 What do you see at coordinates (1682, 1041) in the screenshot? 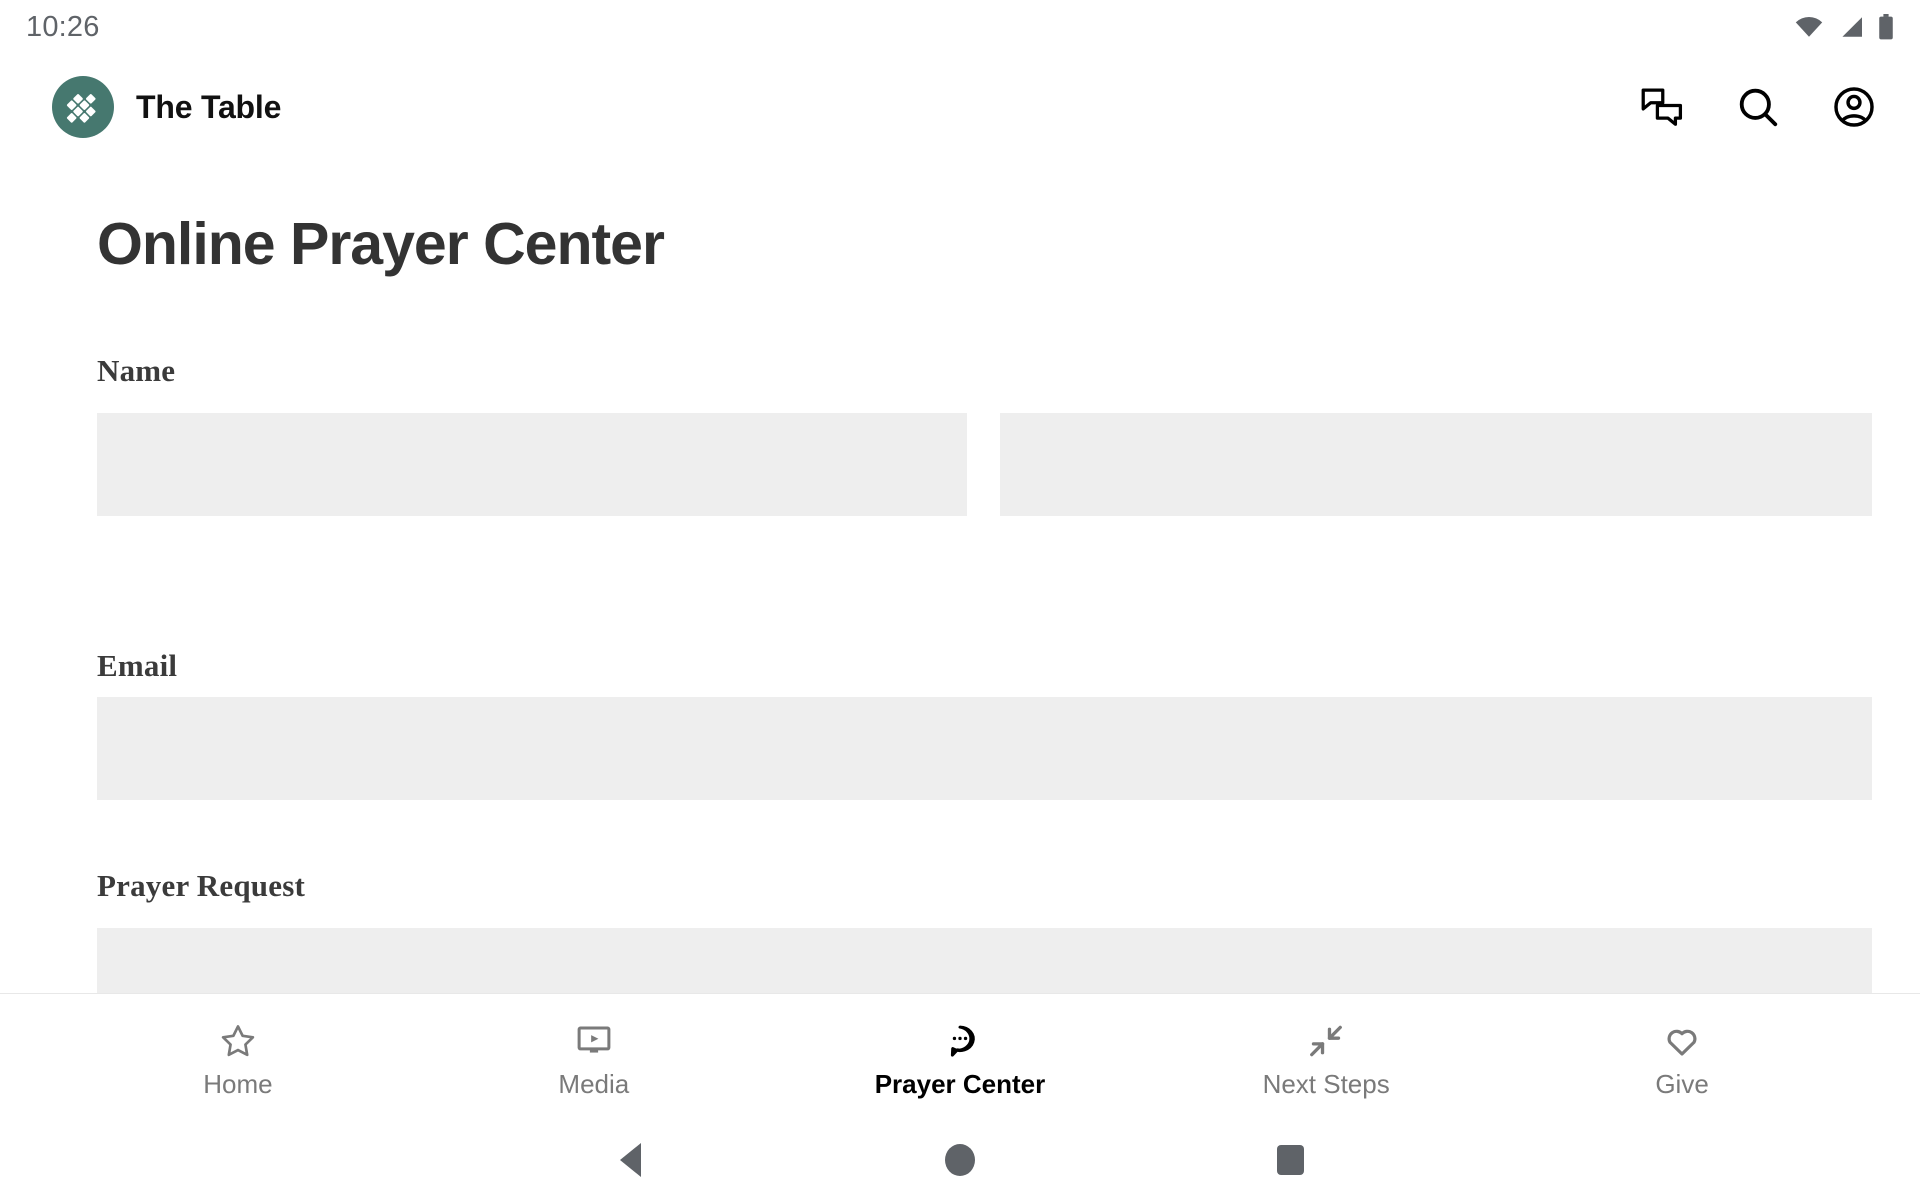
I see `heart-icon` at bounding box center [1682, 1041].